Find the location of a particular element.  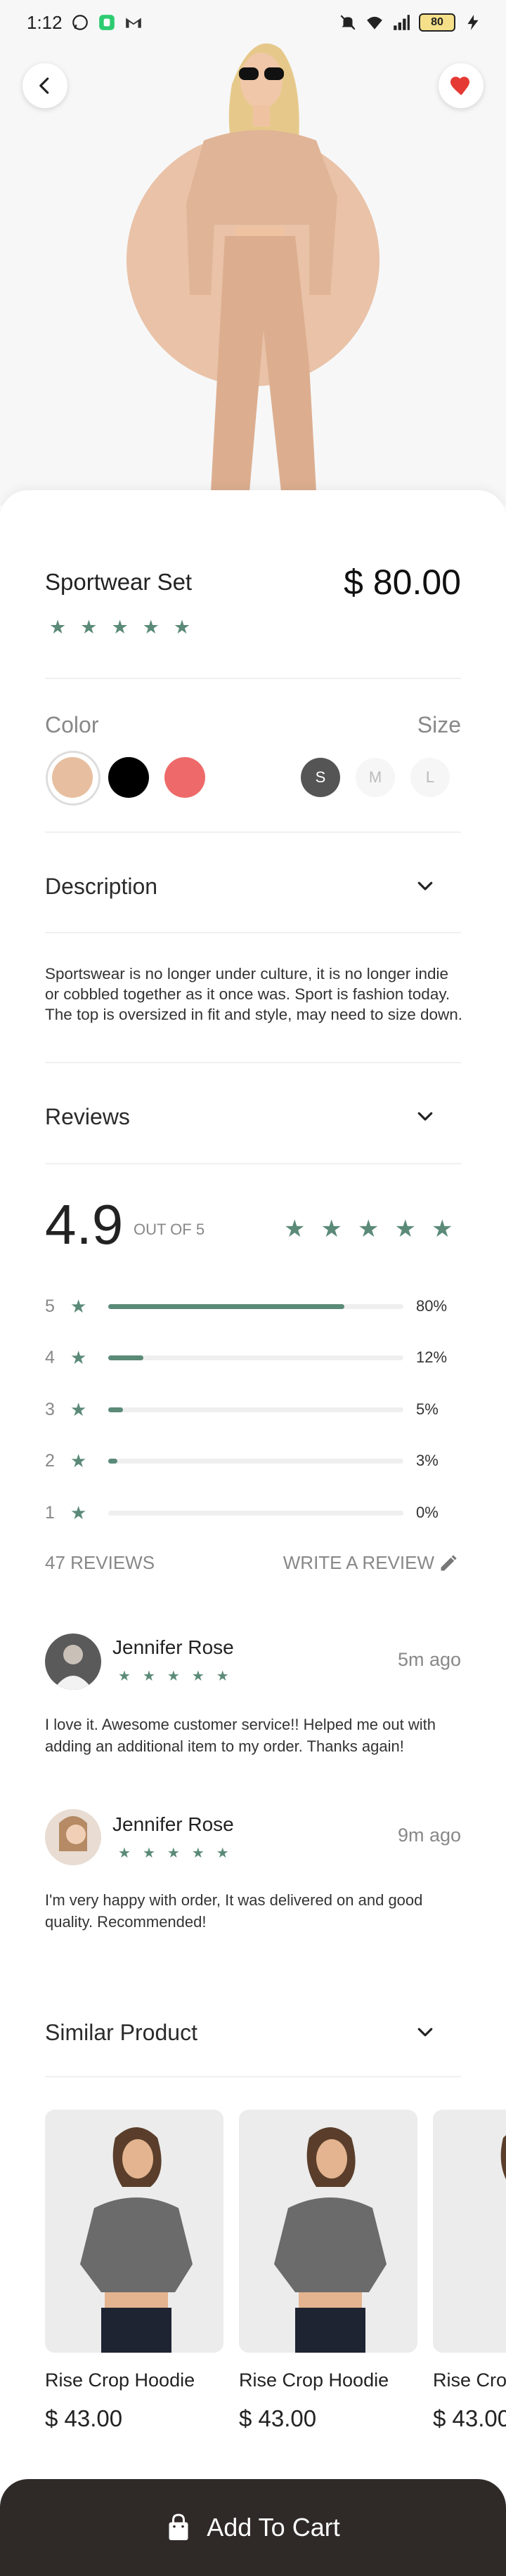

color-swatch-coral is located at coordinates (184, 777).